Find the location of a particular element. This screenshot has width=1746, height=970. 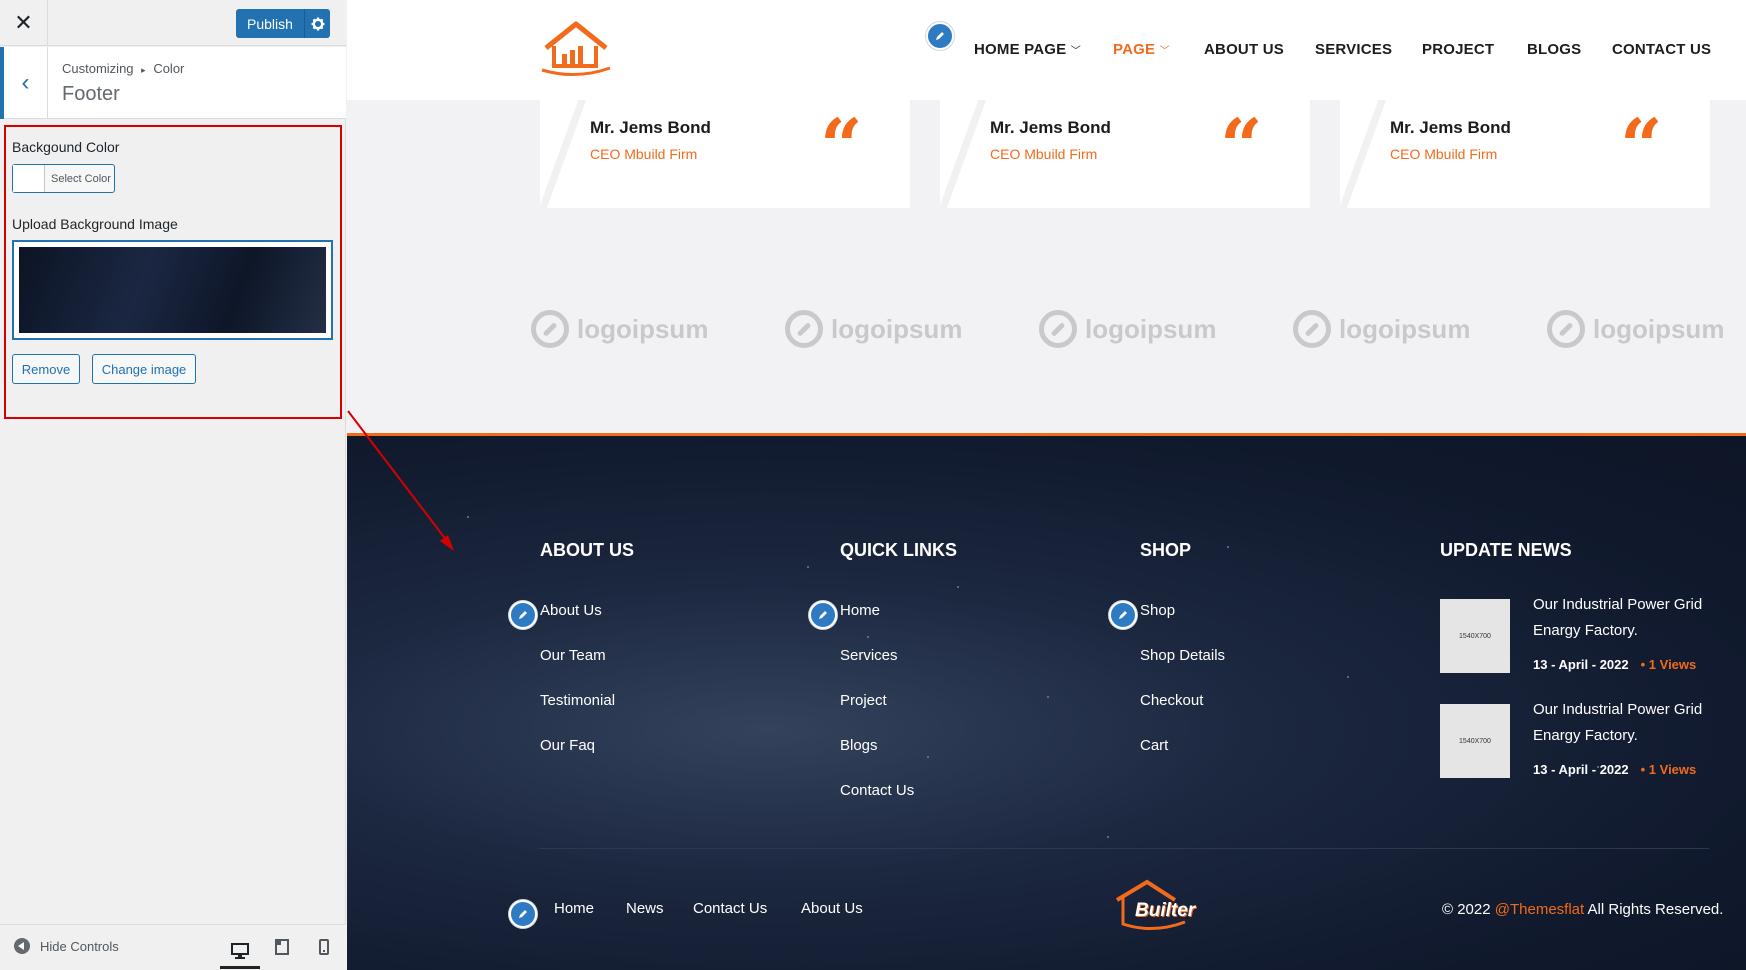

nav-home-page: HOME PAGE ﹀ is located at coordinates (1027, 49).